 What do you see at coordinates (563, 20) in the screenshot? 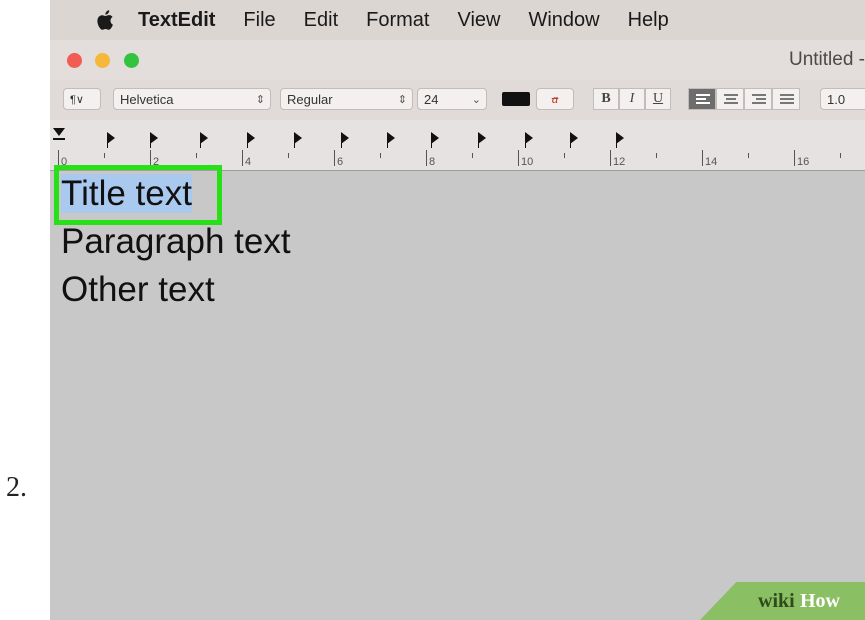
I see `menu-window: Window` at bounding box center [563, 20].